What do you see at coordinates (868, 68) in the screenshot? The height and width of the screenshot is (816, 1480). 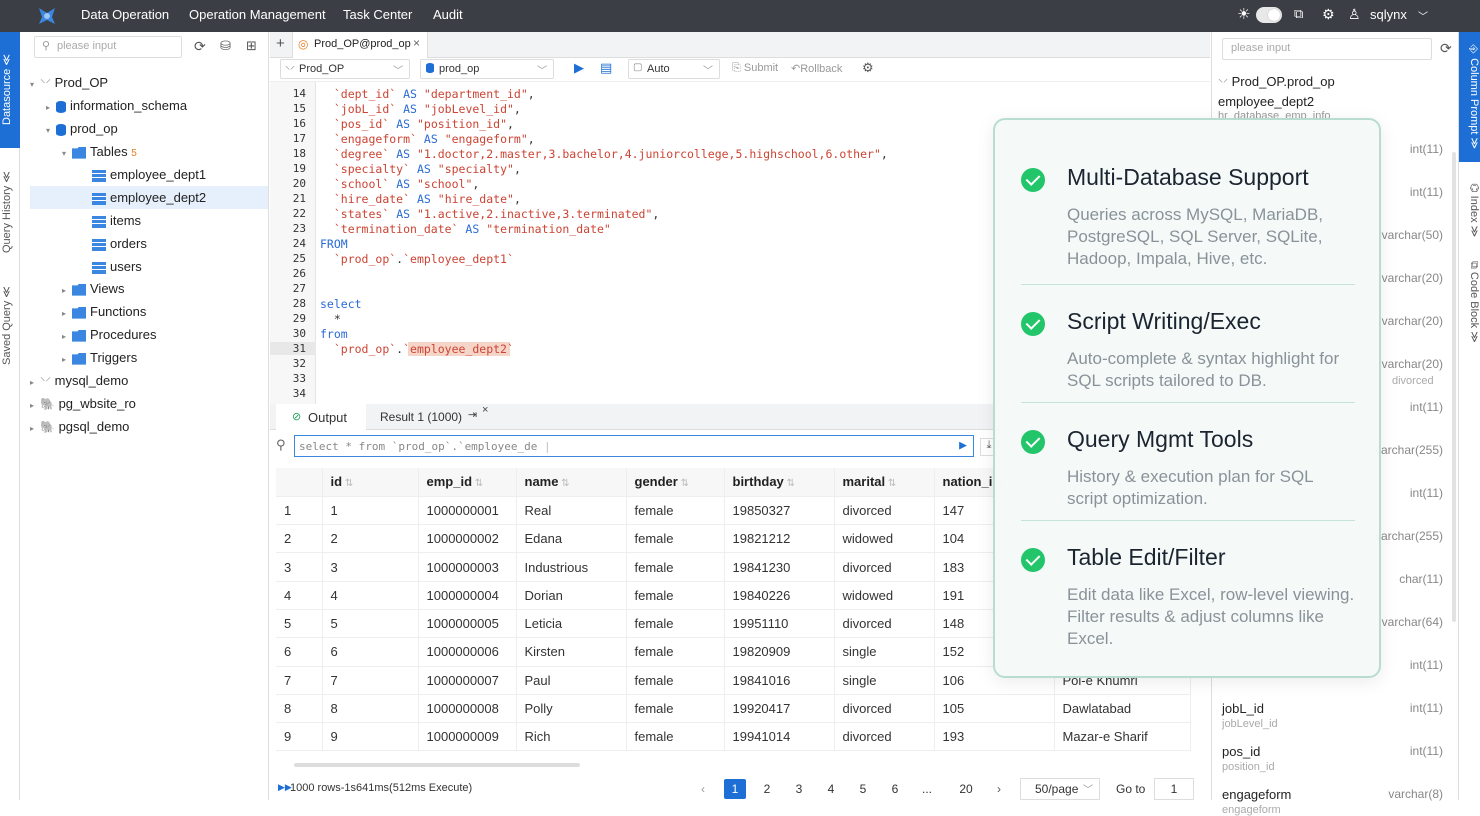 I see `settings-icon: ⚙` at bounding box center [868, 68].